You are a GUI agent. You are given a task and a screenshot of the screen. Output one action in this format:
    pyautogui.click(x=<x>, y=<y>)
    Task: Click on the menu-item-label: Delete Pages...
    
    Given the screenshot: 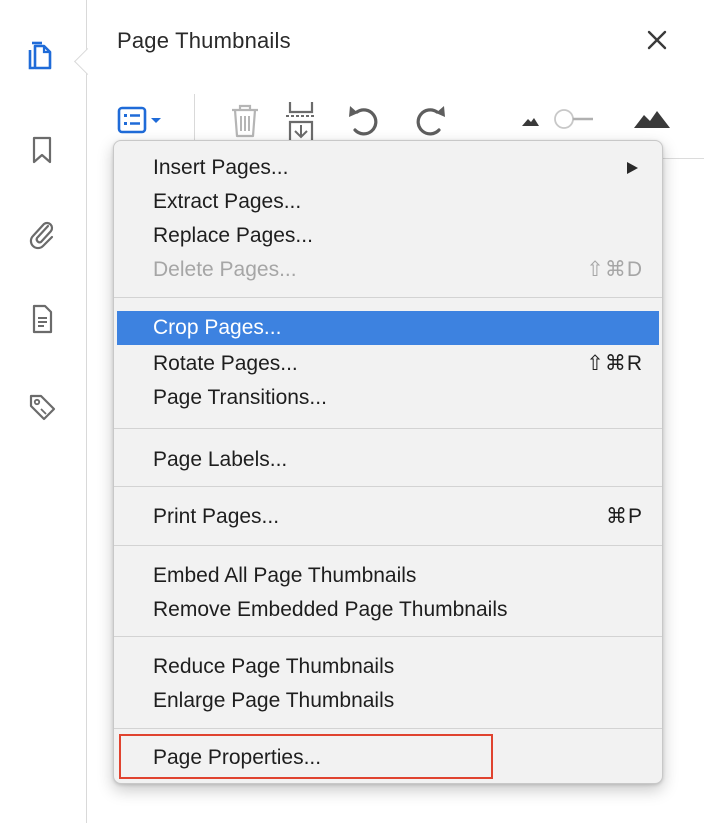 What is the action you would take?
    pyautogui.click(x=225, y=269)
    